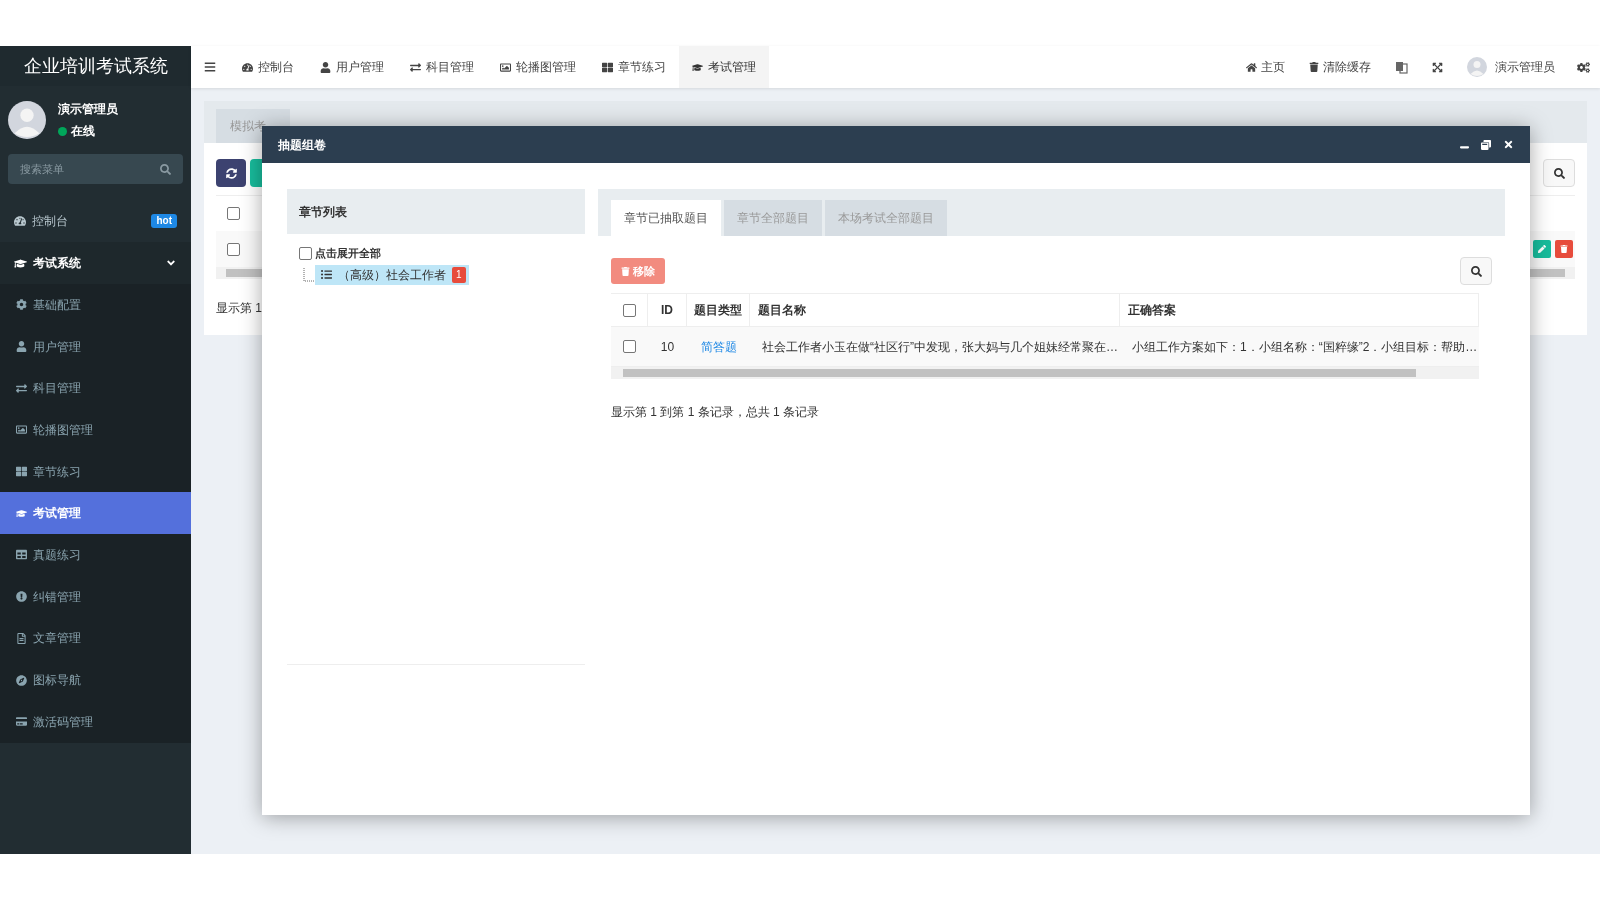 The image size is (1600, 900). I want to click on menu-item: 考试管理, so click(95, 513).